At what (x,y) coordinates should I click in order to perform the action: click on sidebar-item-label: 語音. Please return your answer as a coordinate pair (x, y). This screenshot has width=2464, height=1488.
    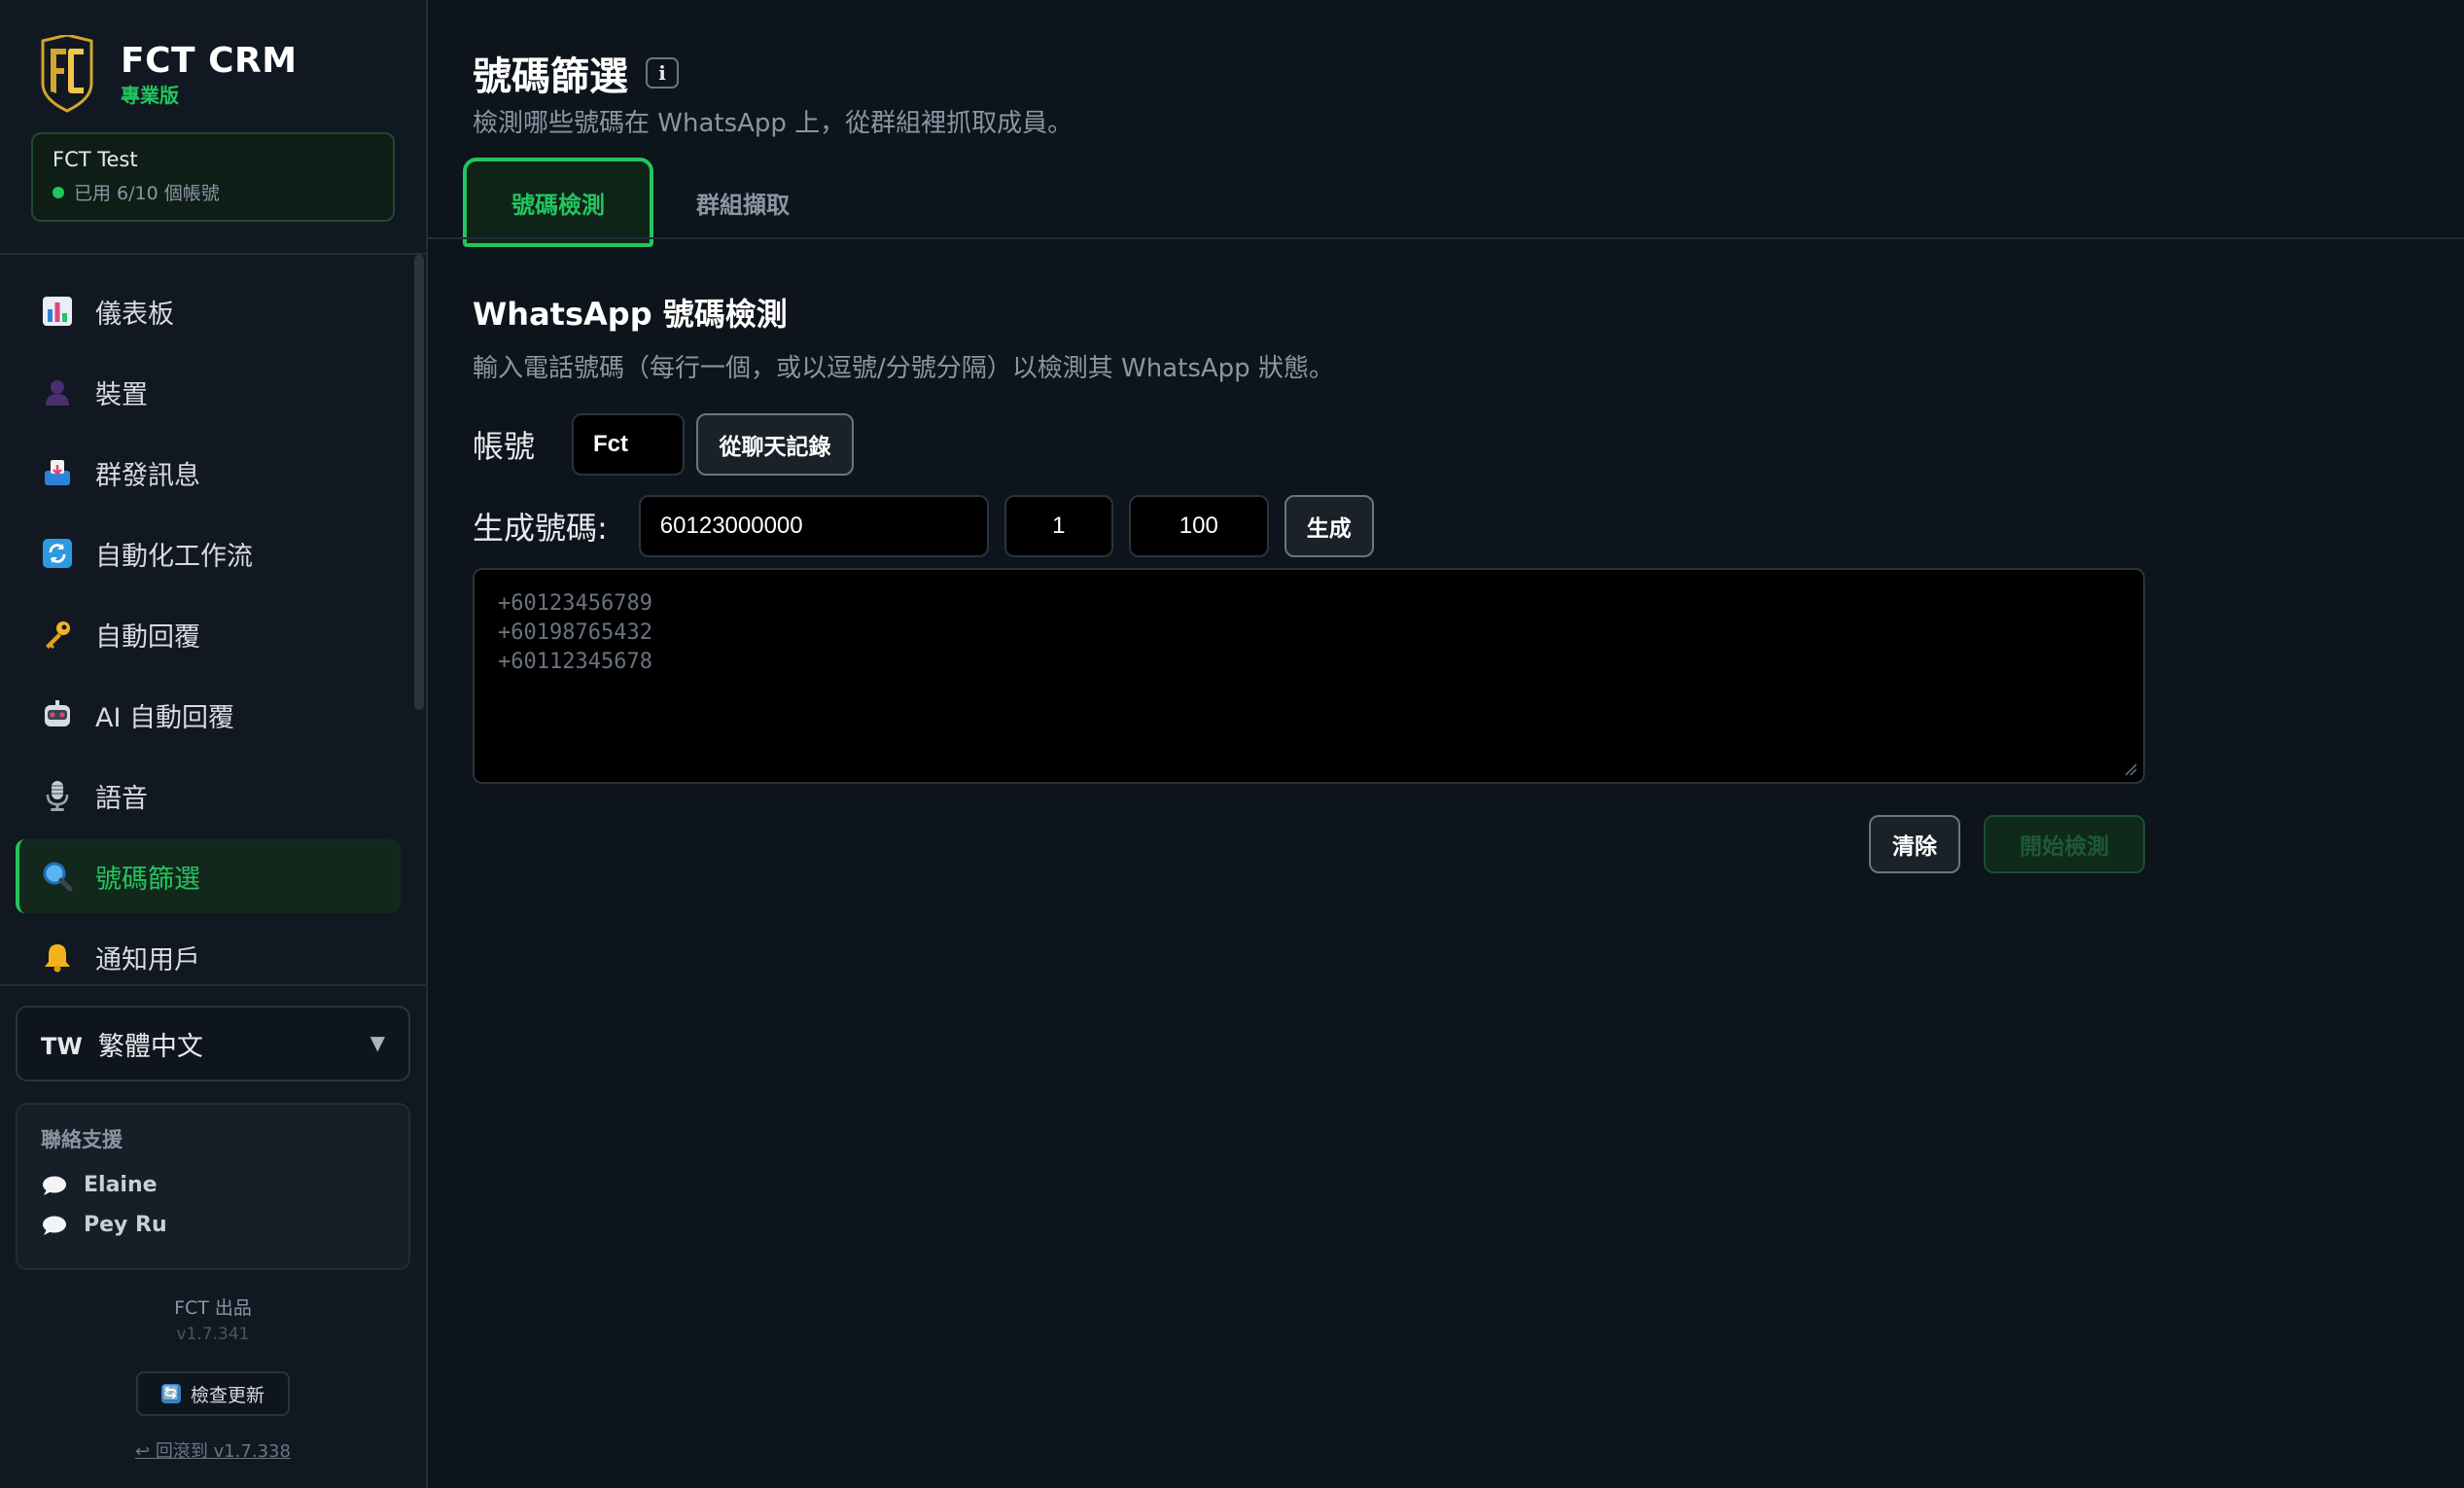
    Looking at the image, I should click on (121, 798).